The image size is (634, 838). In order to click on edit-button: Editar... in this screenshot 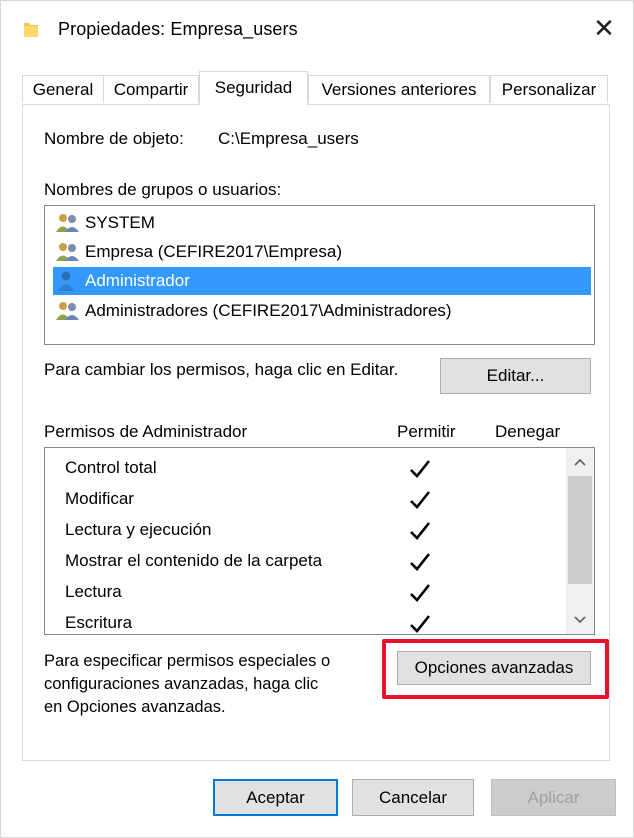, I will do `click(515, 376)`.